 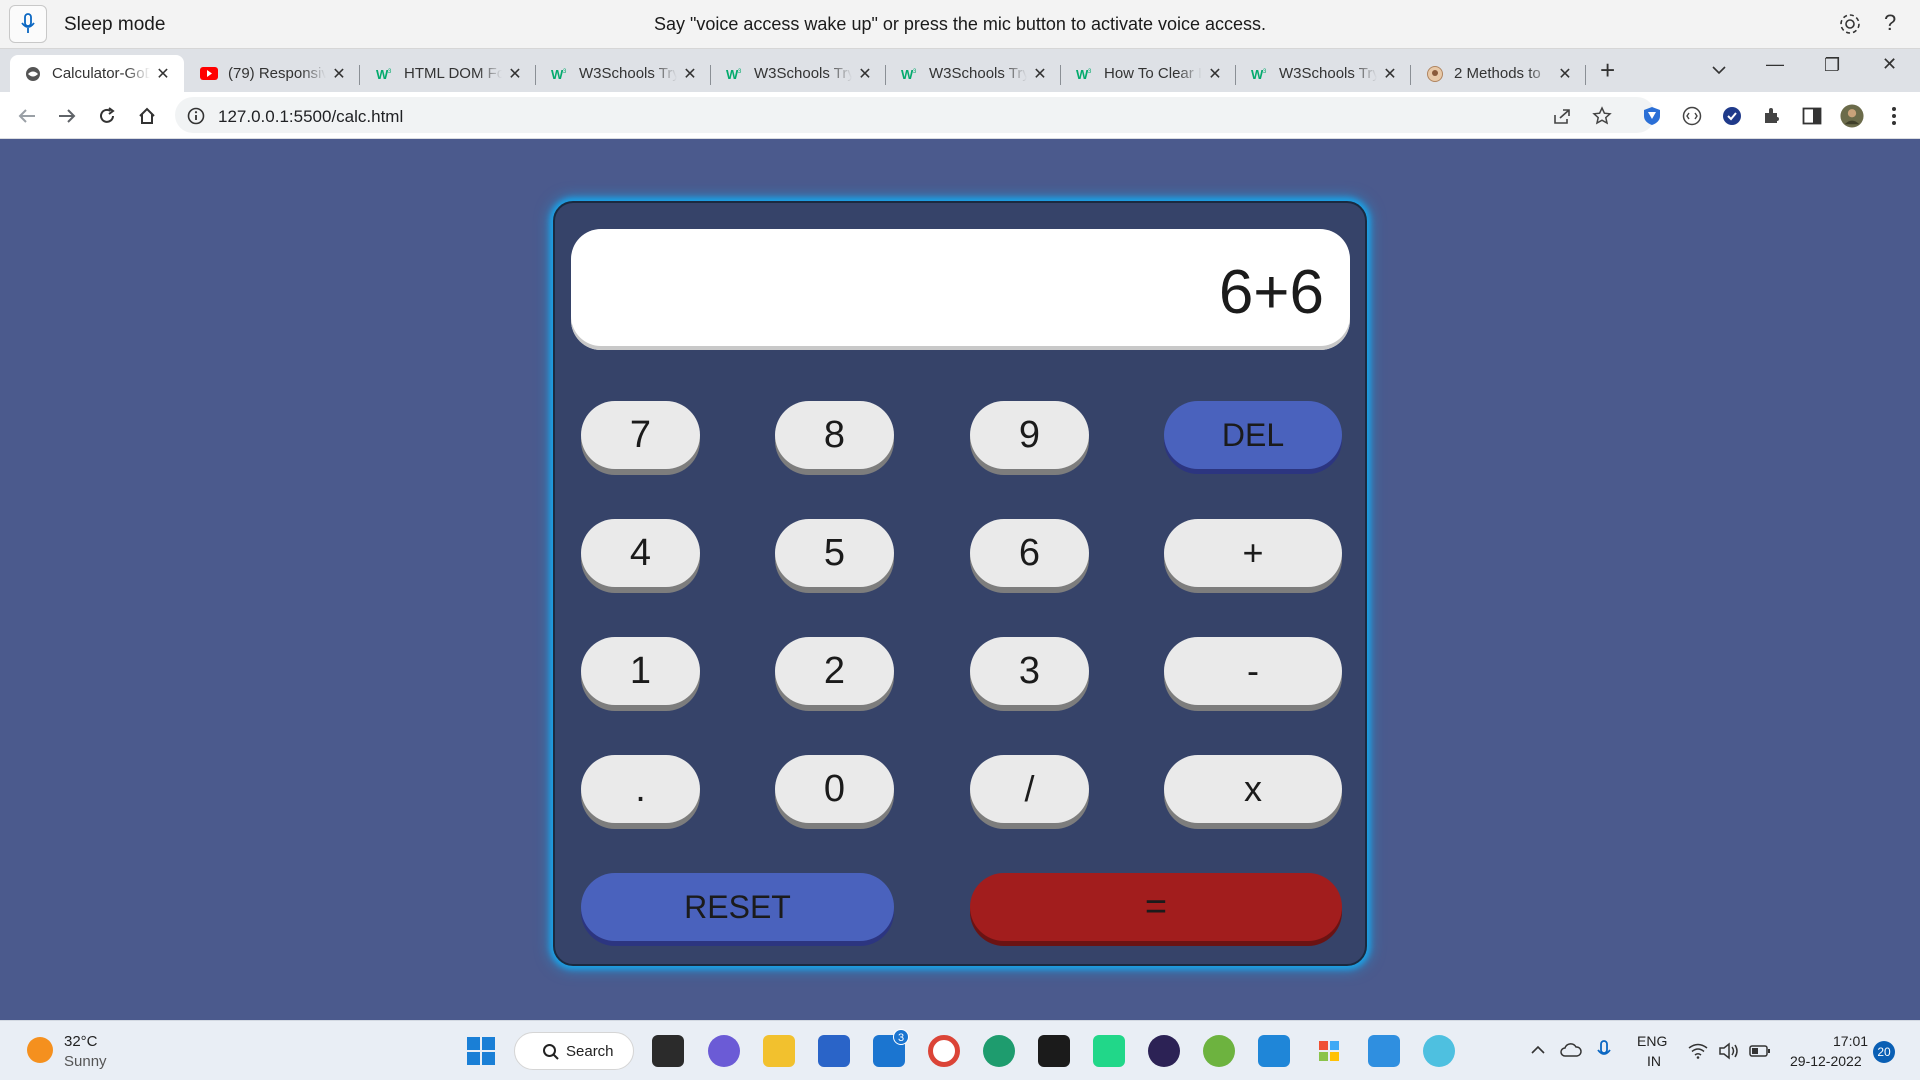 I want to click on tab-search-chevron-icon, so click(x=1719, y=70).